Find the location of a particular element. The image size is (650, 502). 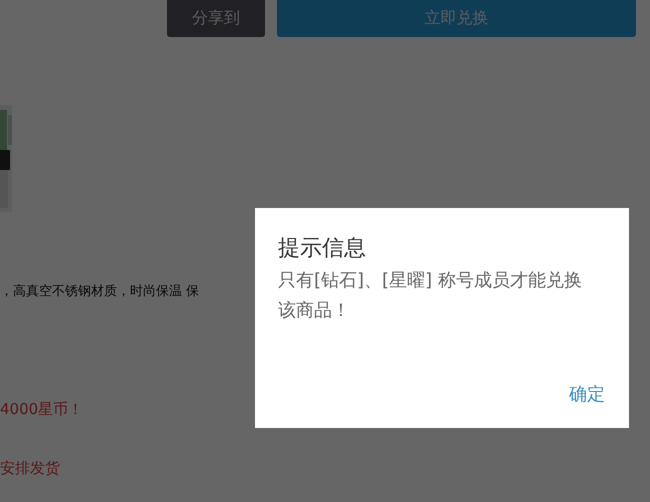

notice-text: 安排发货 is located at coordinates (30, 468).